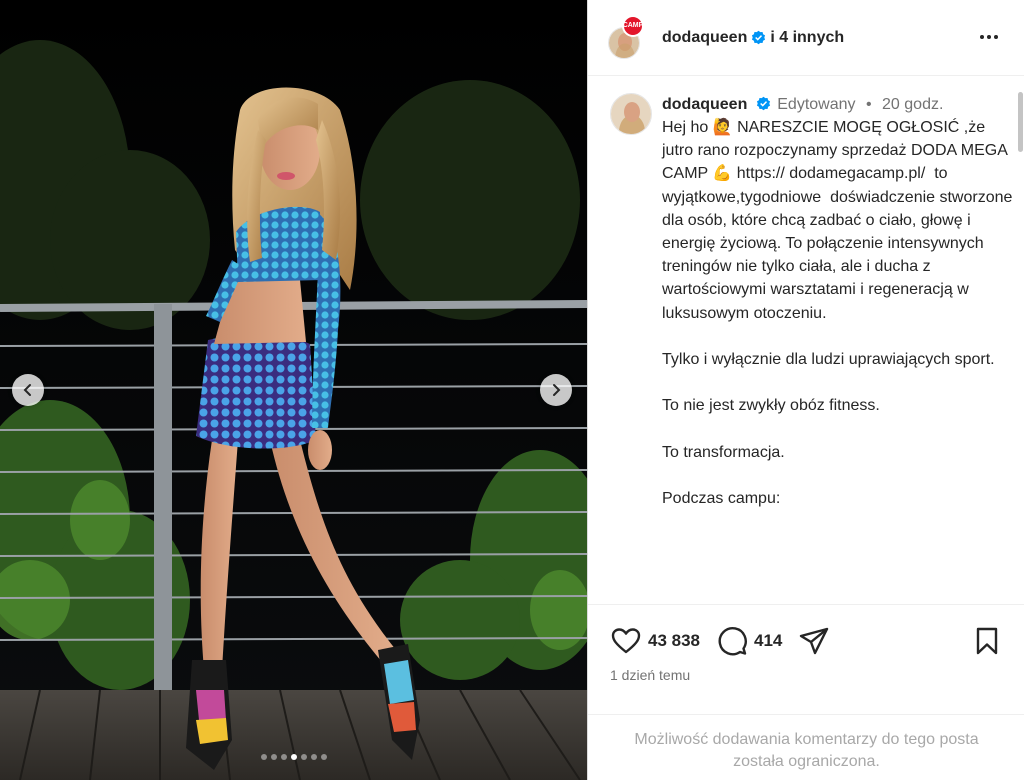 The width and height of the screenshot is (1024, 780). What do you see at coordinates (989, 37) in the screenshot?
I see `more-options-button` at bounding box center [989, 37].